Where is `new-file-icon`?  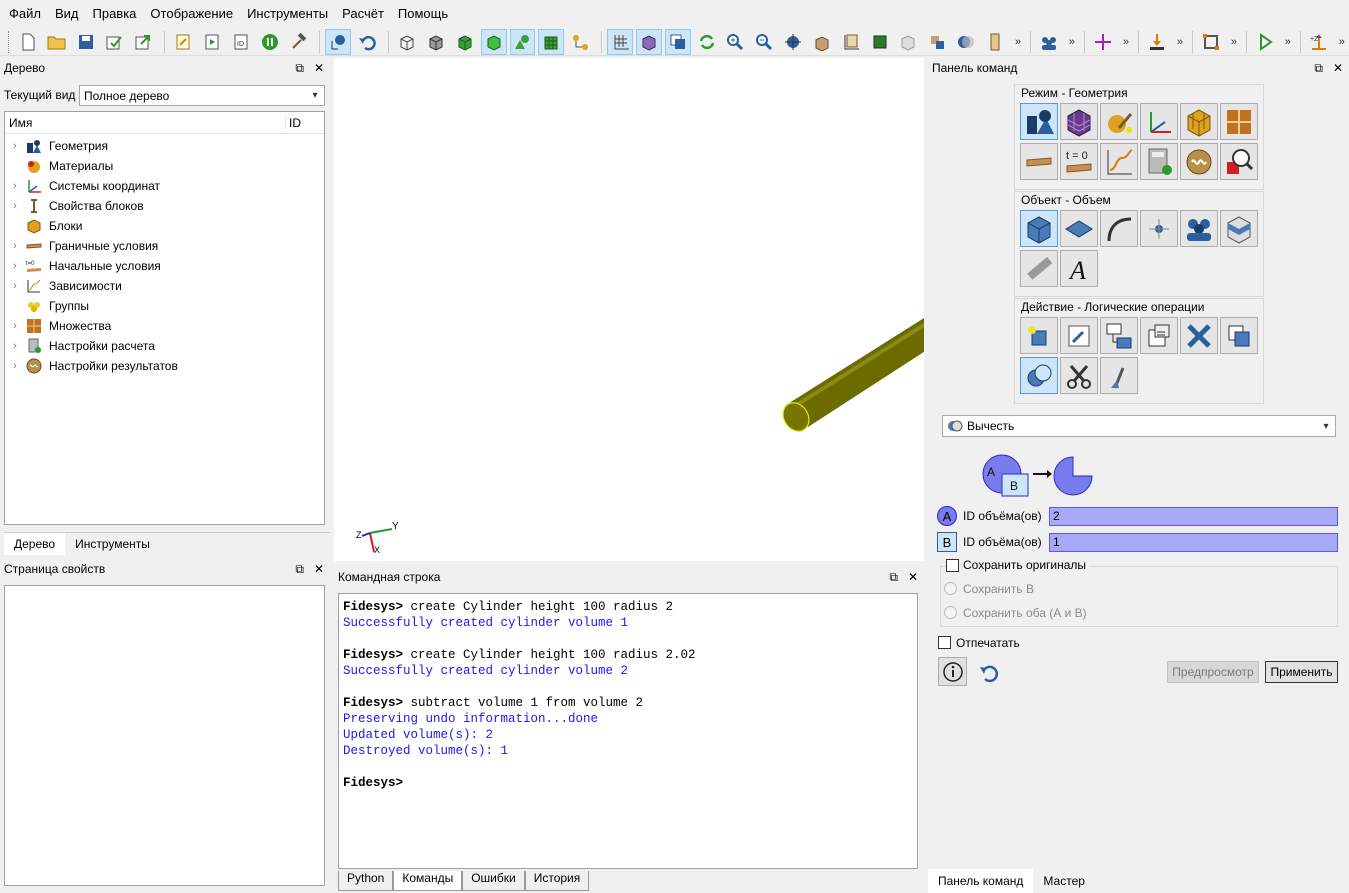 new-file-icon is located at coordinates (28, 42).